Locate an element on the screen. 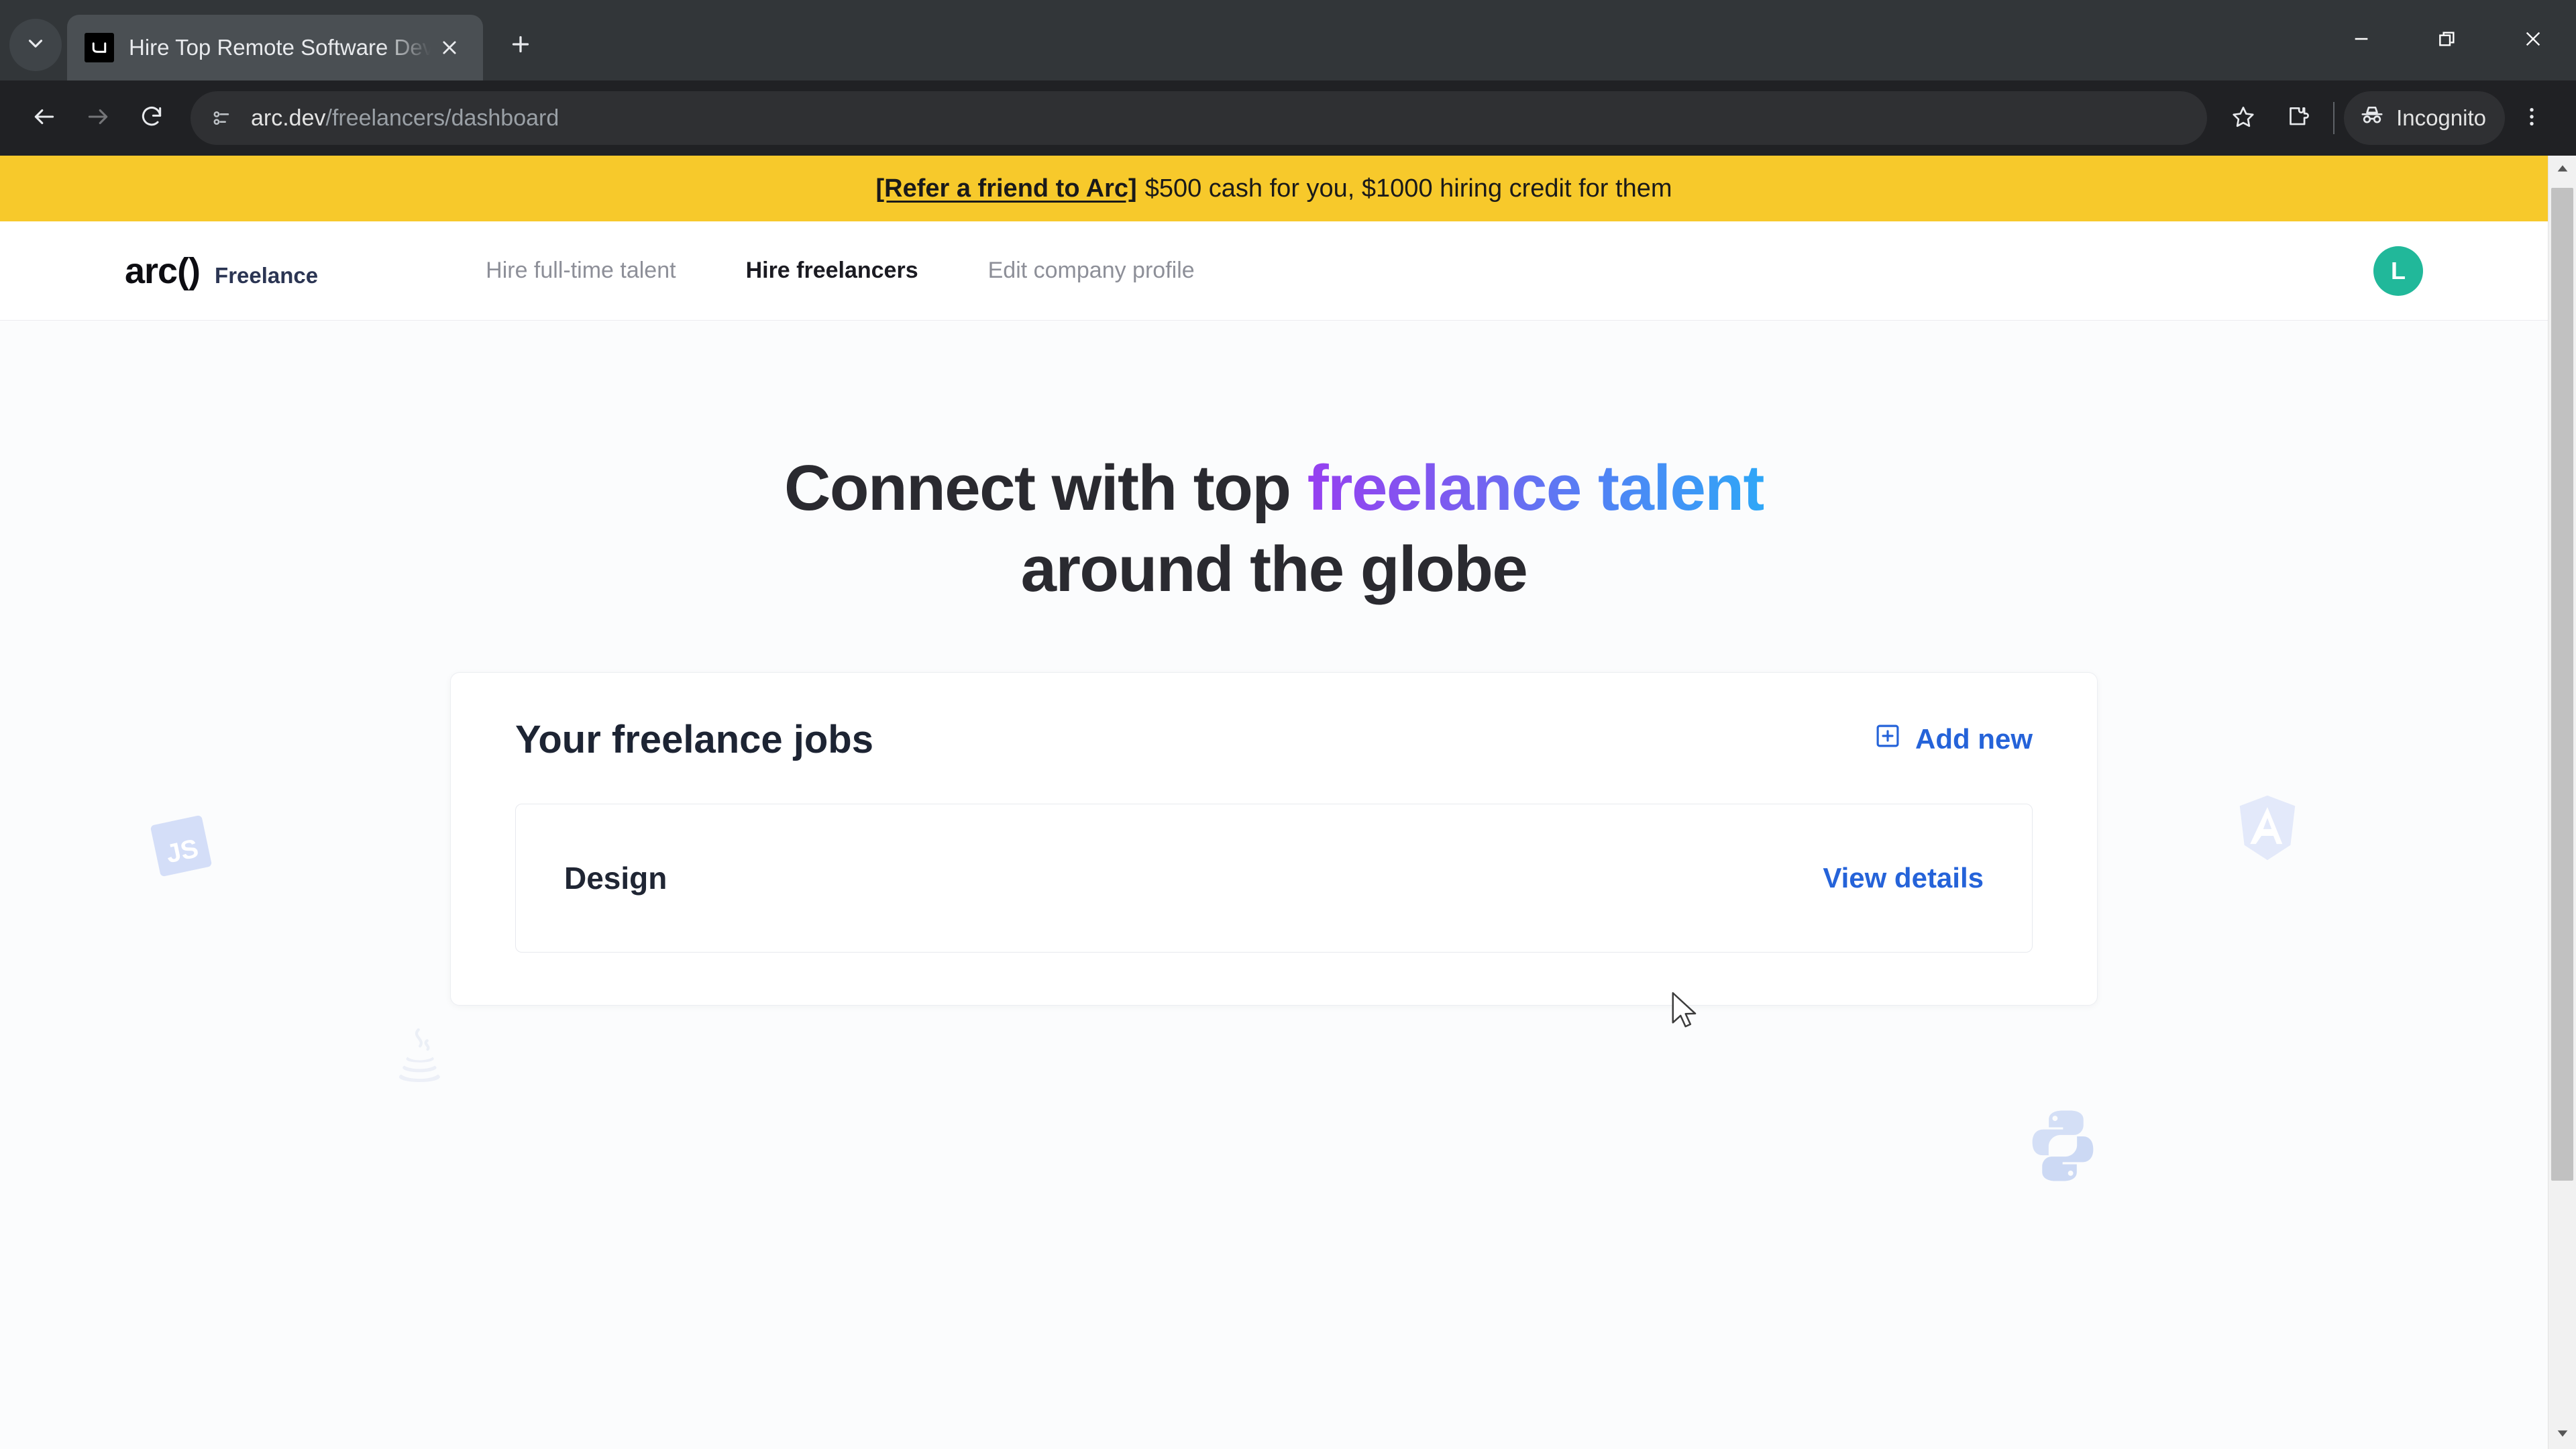 The height and width of the screenshot is (1449, 2576). tab-search-button is located at coordinates (35, 45).